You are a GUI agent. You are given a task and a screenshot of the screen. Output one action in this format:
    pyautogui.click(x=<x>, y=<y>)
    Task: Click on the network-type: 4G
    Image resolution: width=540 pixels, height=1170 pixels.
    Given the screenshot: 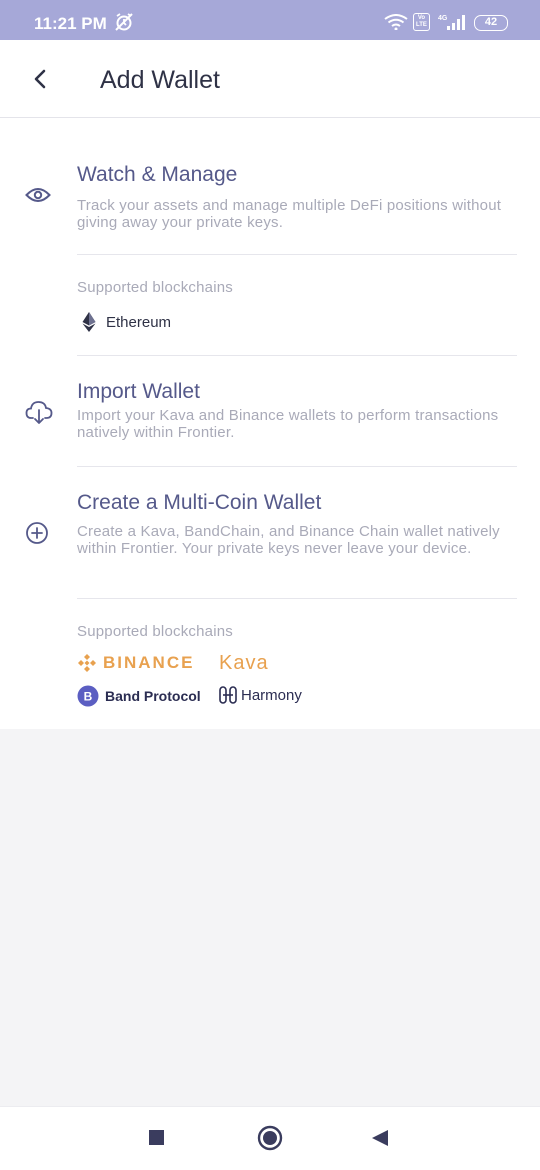 What is the action you would take?
    pyautogui.click(x=443, y=18)
    